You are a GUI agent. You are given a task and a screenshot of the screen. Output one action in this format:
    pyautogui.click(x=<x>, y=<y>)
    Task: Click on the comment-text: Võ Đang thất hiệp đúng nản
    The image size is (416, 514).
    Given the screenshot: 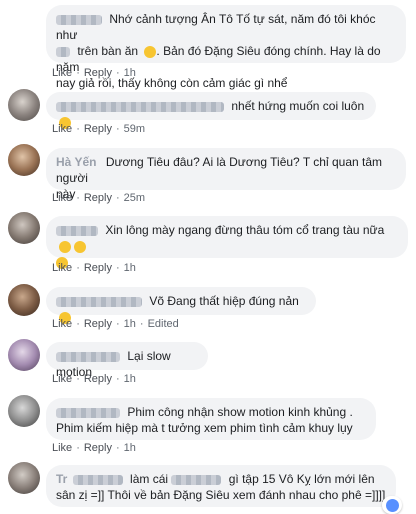 What is the action you would take?
    pyautogui.click(x=224, y=301)
    